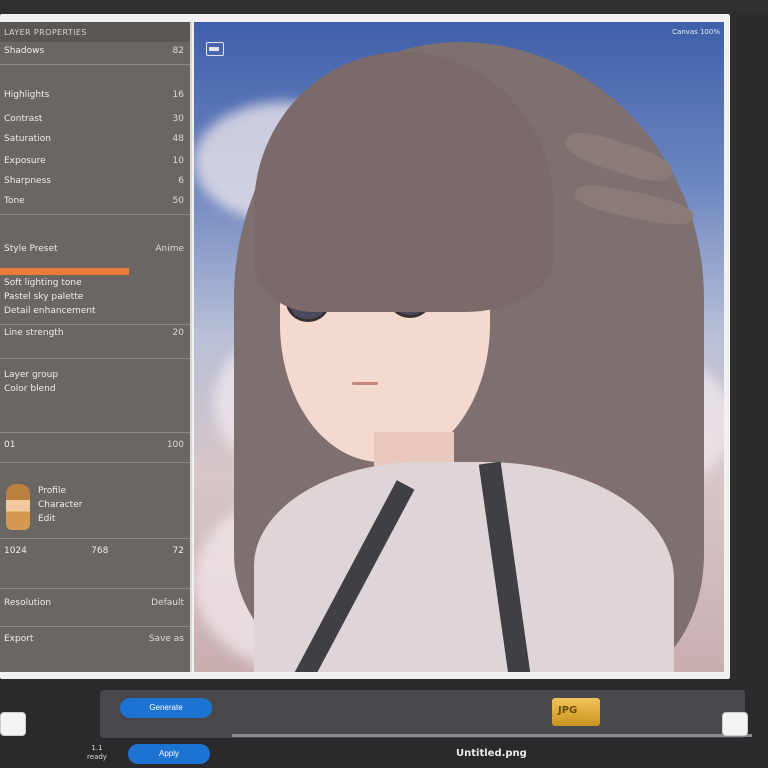  What do you see at coordinates (25, 161) in the screenshot?
I see `property-label: Exposure` at bounding box center [25, 161].